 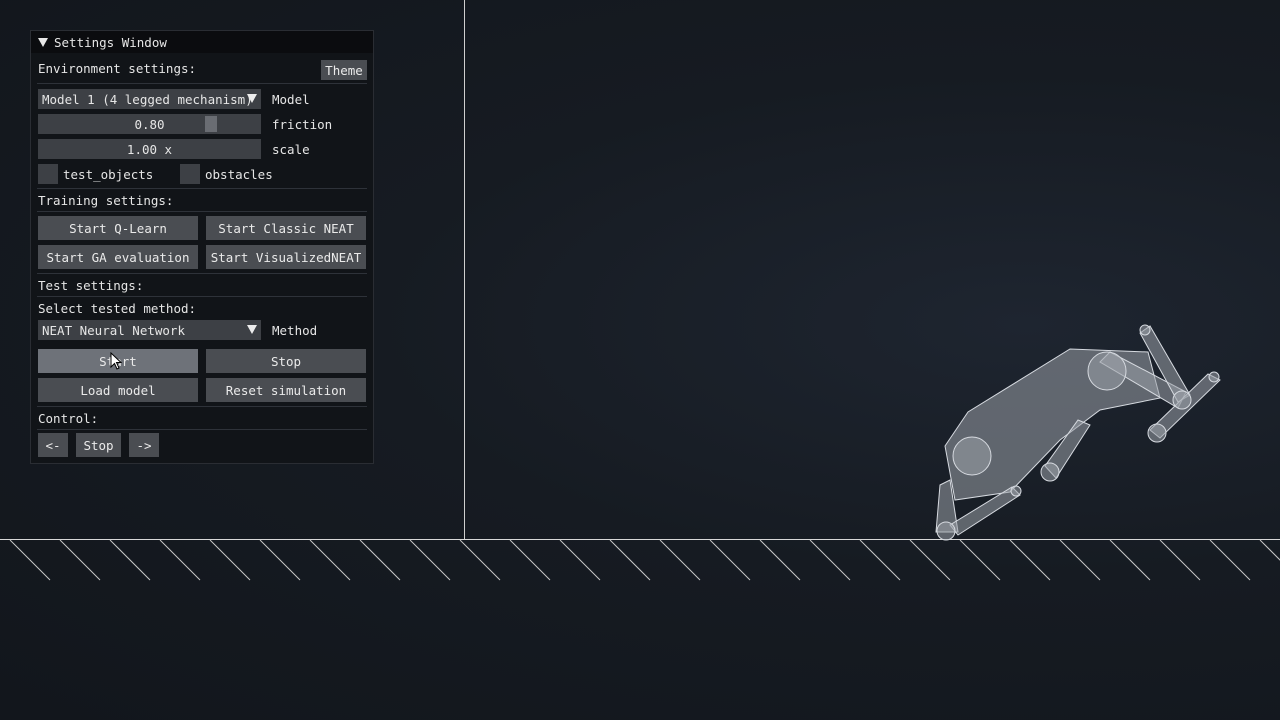 I want to click on scale-value: 1.00 x, so click(x=149, y=149).